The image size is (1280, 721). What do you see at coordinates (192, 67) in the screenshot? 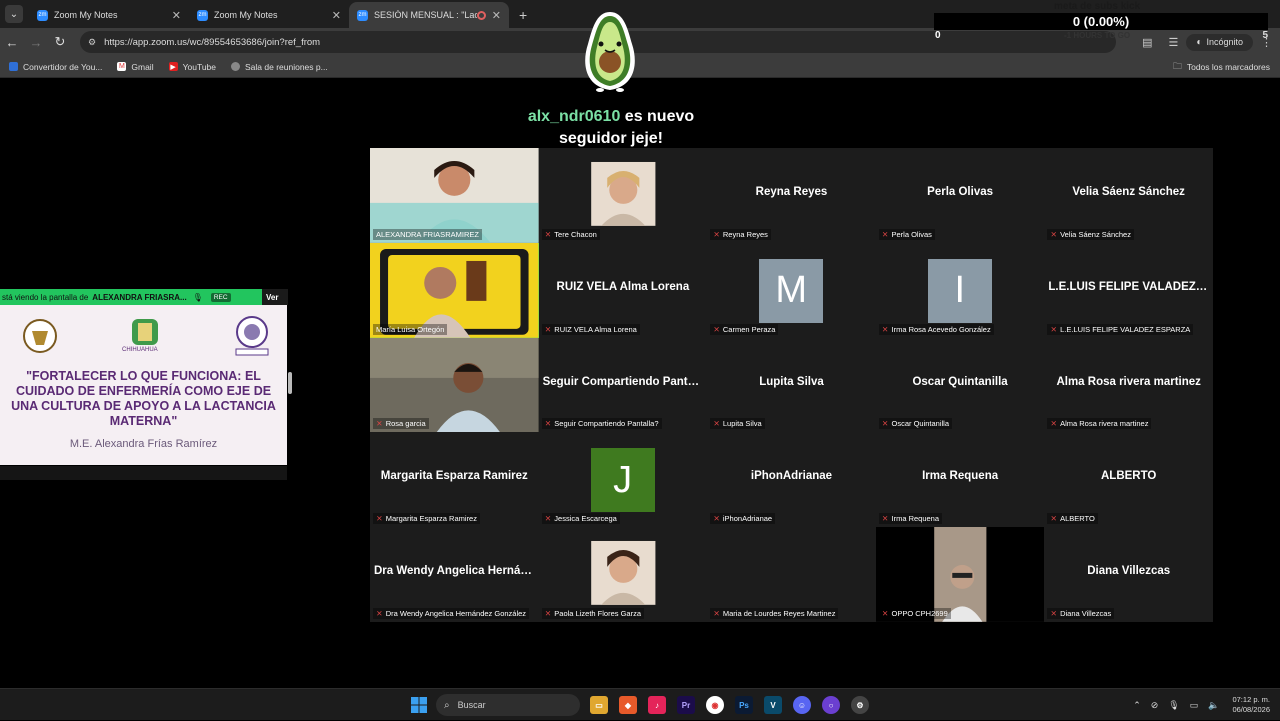
I see `bookmark-item: ▶ YouTube` at bounding box center [192, 67].